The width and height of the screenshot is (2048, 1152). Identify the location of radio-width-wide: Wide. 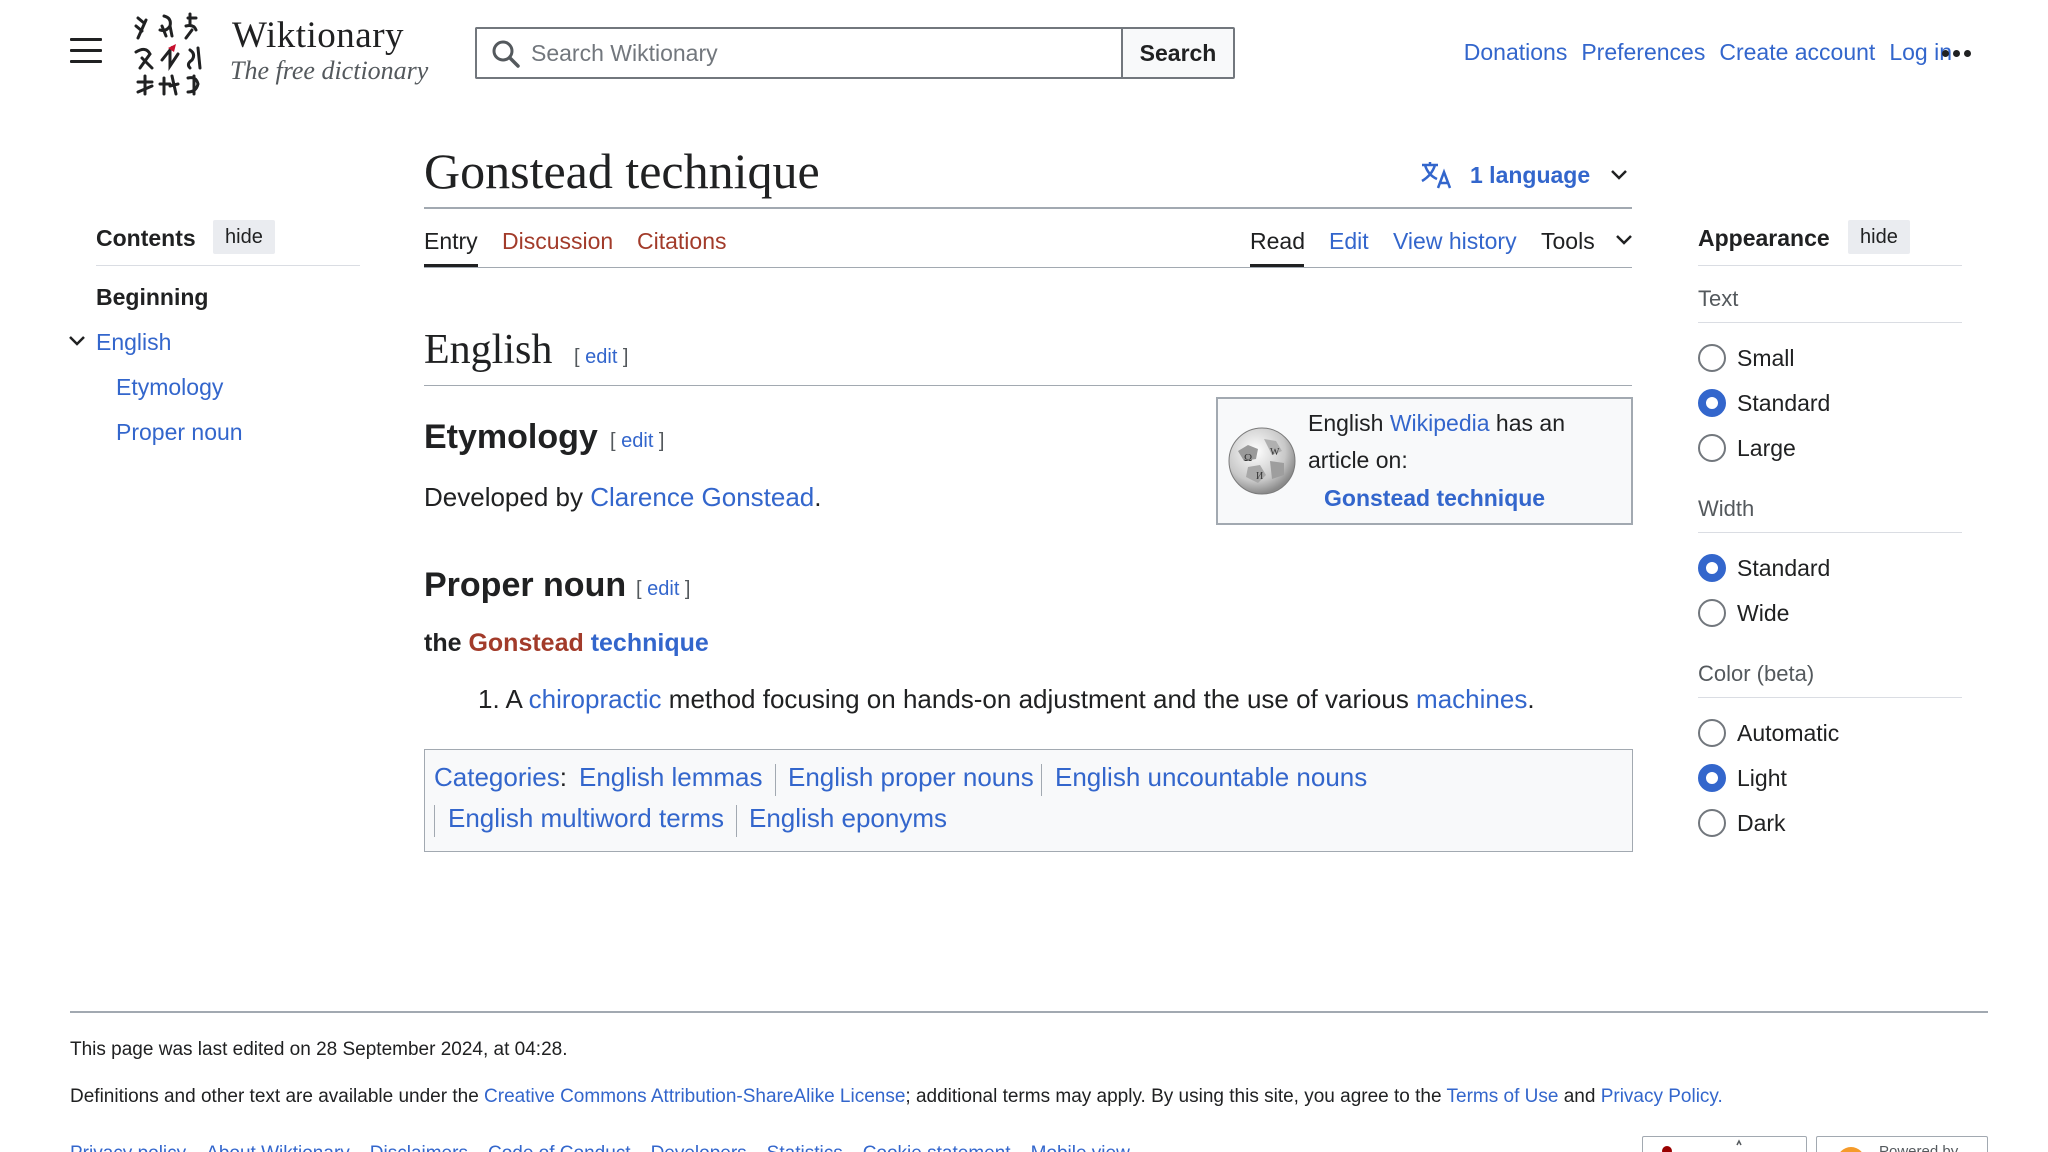
(1743, 613).